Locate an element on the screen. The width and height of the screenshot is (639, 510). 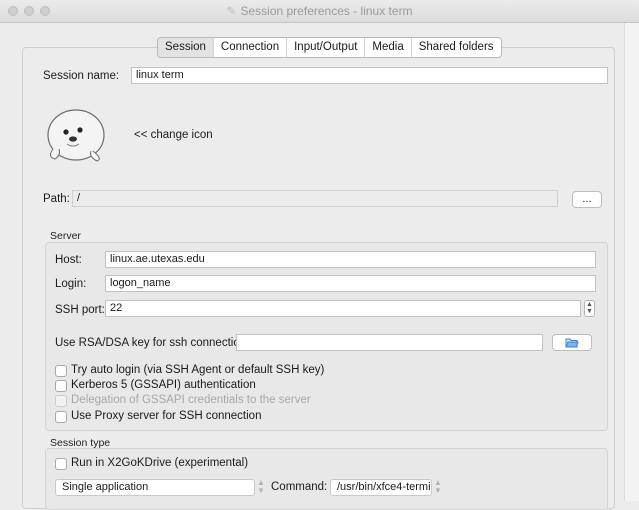
host-input: linux.ae.utexas.edu is located at coordinates (350, 259).